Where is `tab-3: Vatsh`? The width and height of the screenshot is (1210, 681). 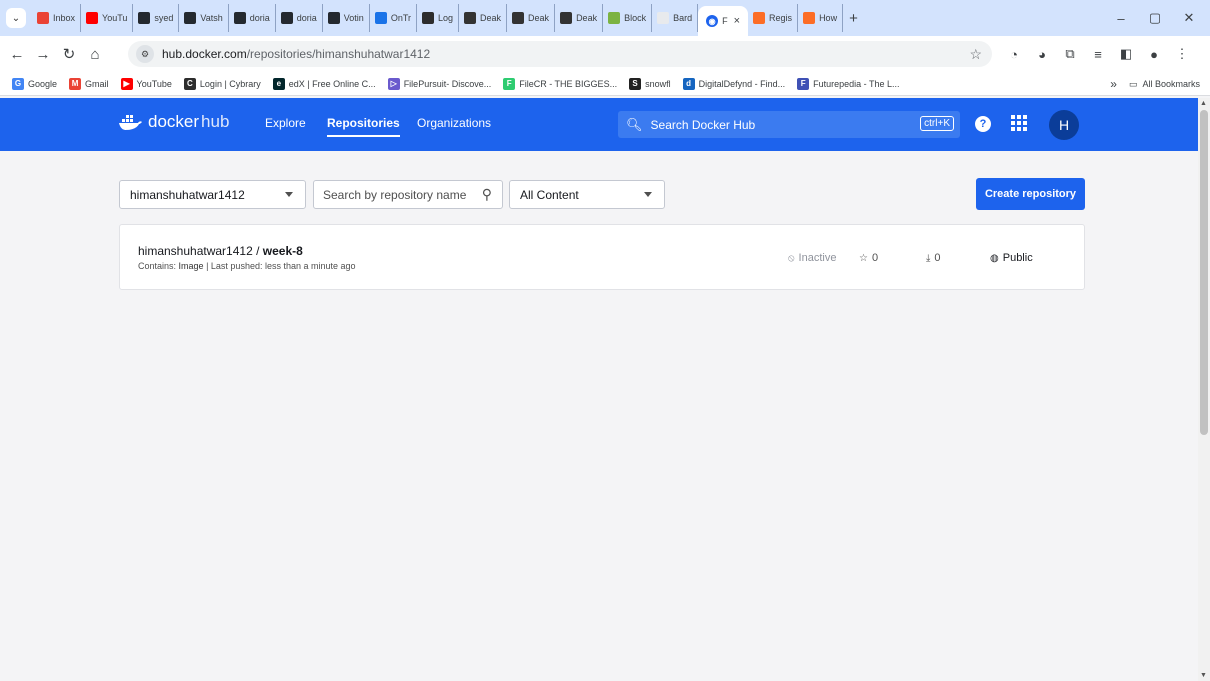
tab-3: Vatsh is located at coordinates (204, 18).